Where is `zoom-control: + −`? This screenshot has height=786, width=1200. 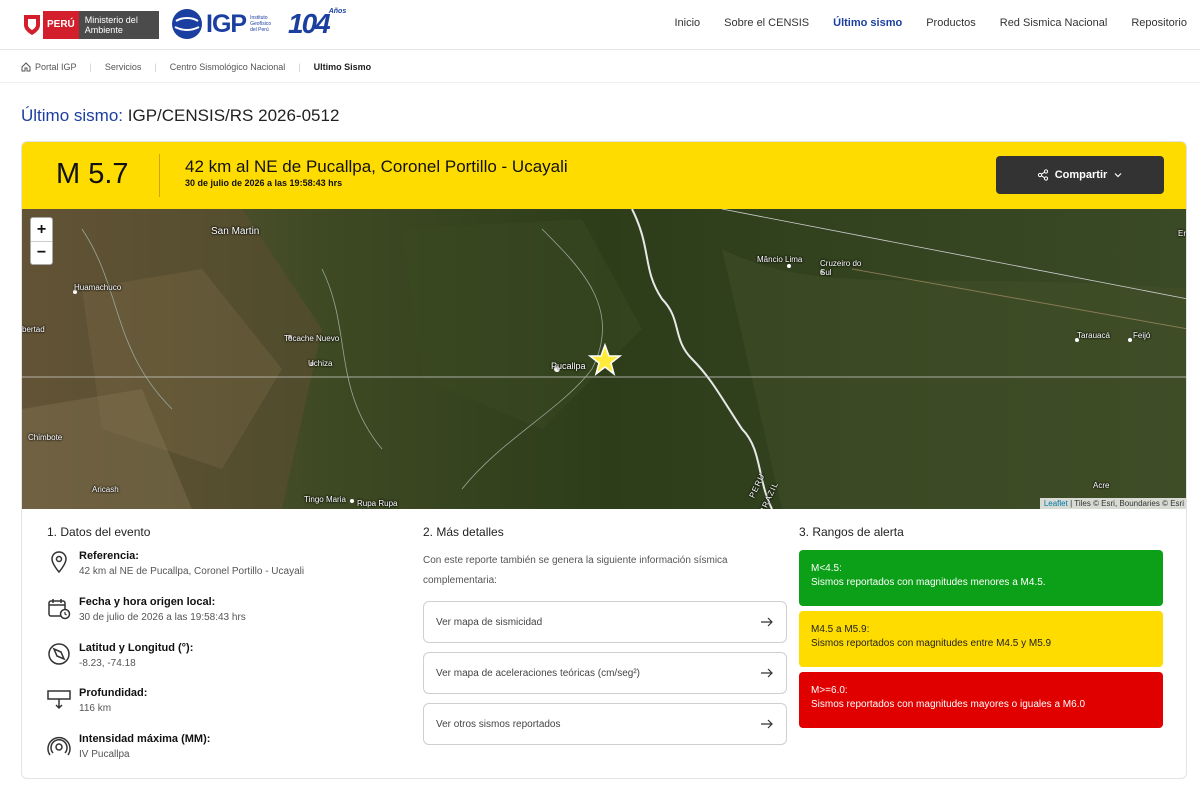 zoom-control: + − is located at coordinates (41, 241).